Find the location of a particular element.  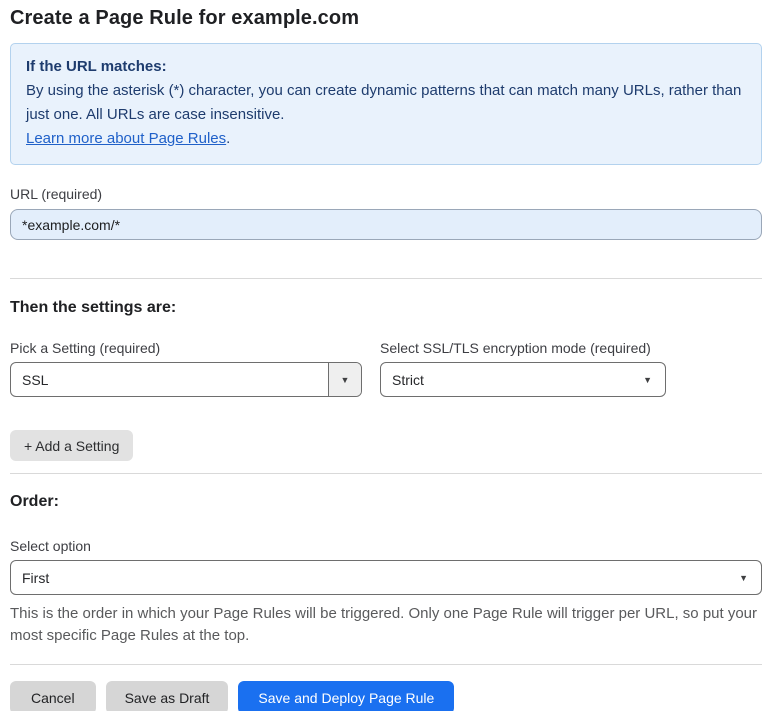

settings-section-heading: Then the settings are: is located at coordinates (93, 307).